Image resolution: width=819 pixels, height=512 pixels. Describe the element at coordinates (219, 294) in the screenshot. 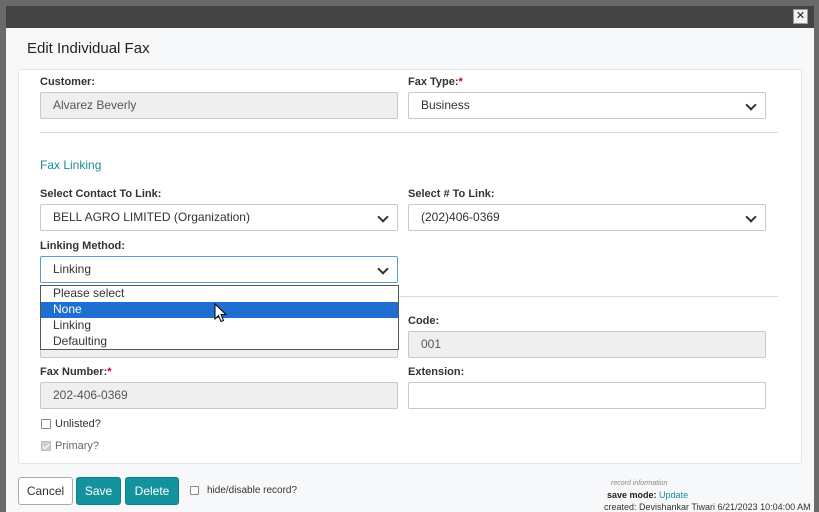

I see `dropdown-option-please-select: Please select` at that location.